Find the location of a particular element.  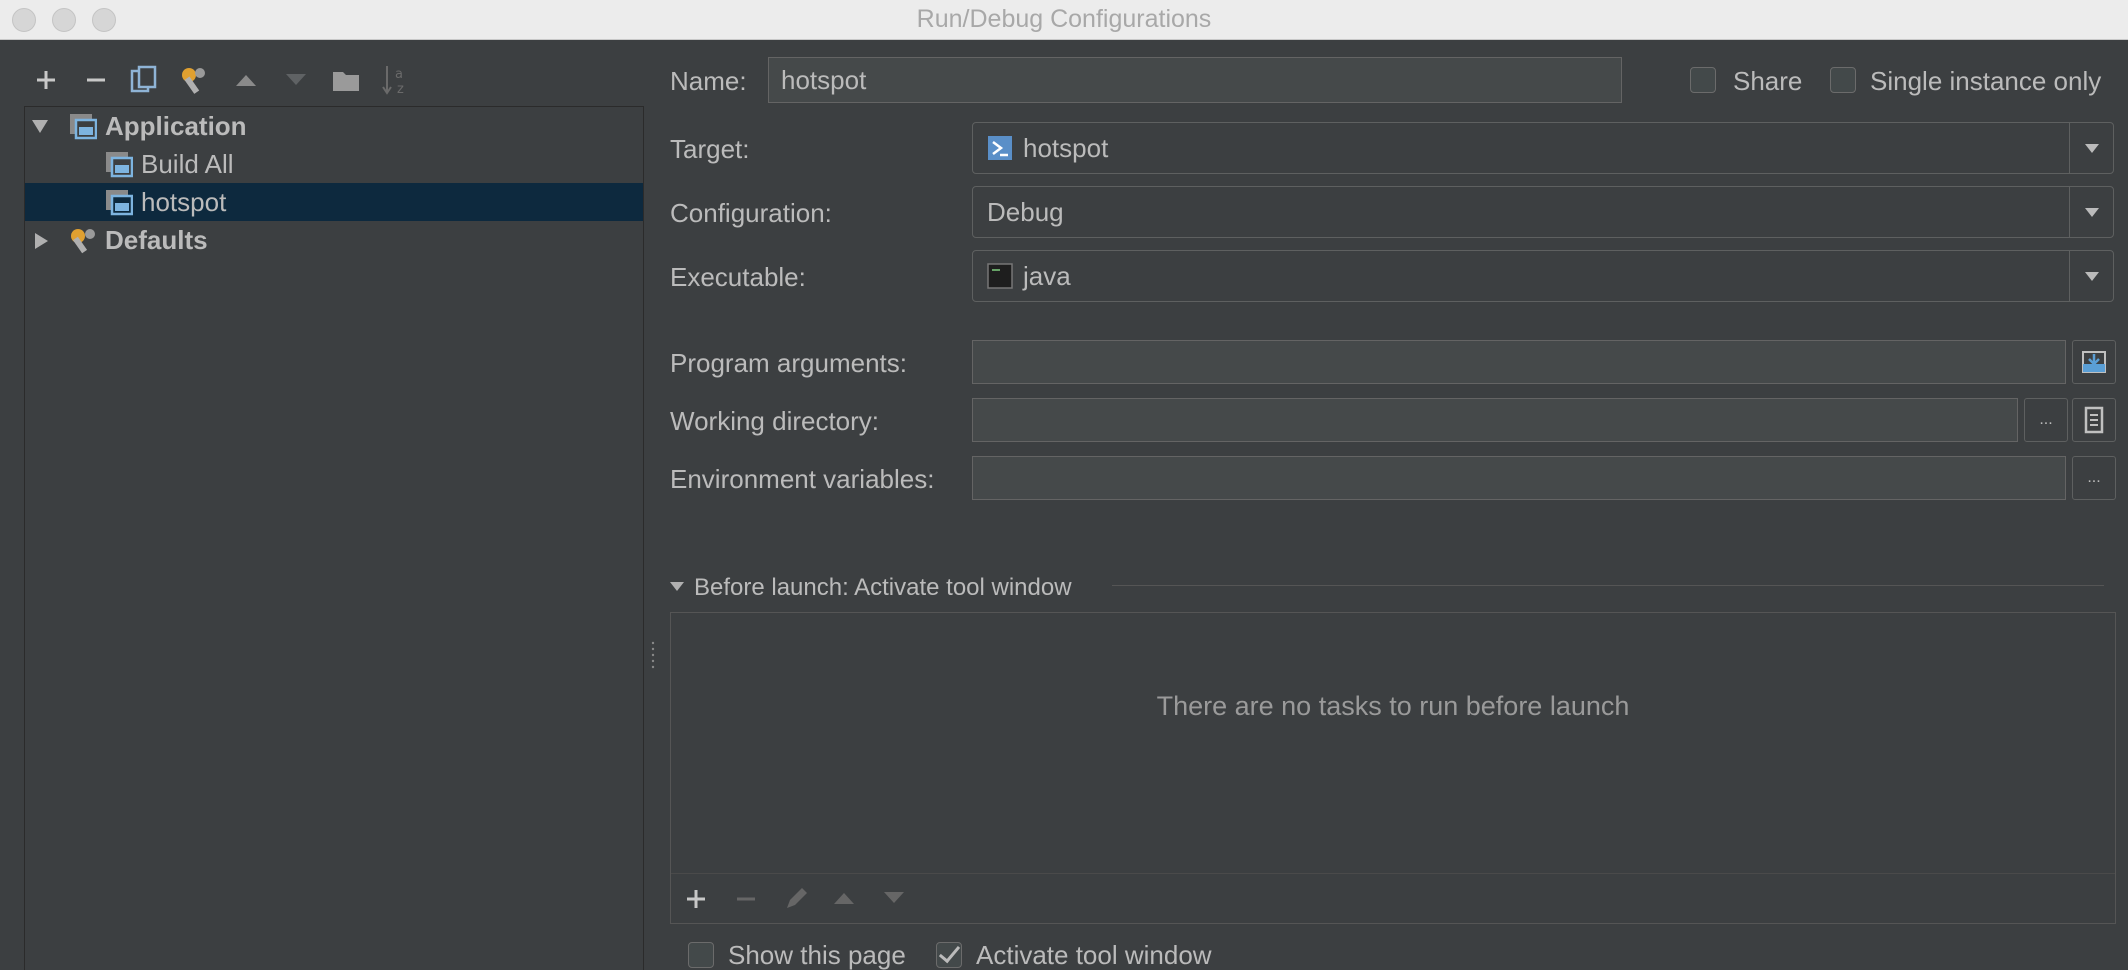

show-this-page-checkbox is located at coordinates (701, 955).